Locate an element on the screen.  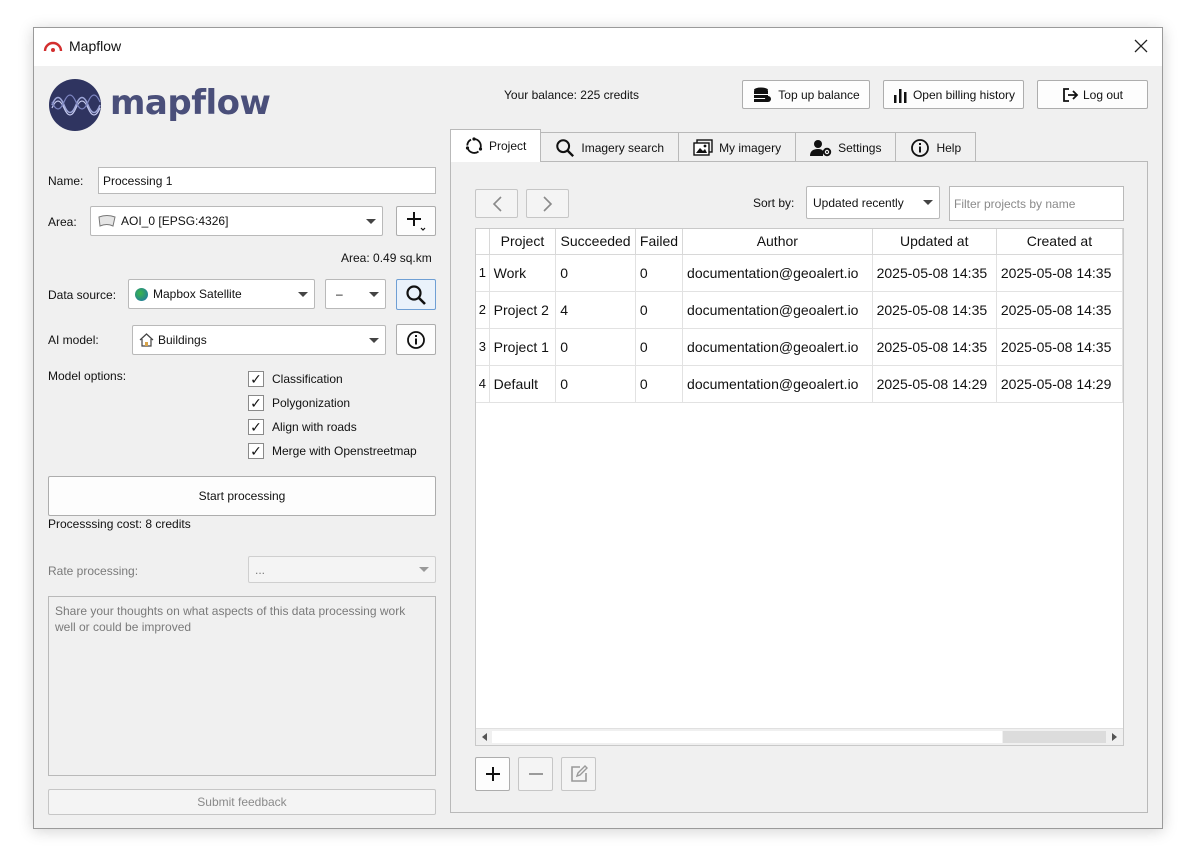
column-header-updated: Updated at is located at coordinates (934, 242).